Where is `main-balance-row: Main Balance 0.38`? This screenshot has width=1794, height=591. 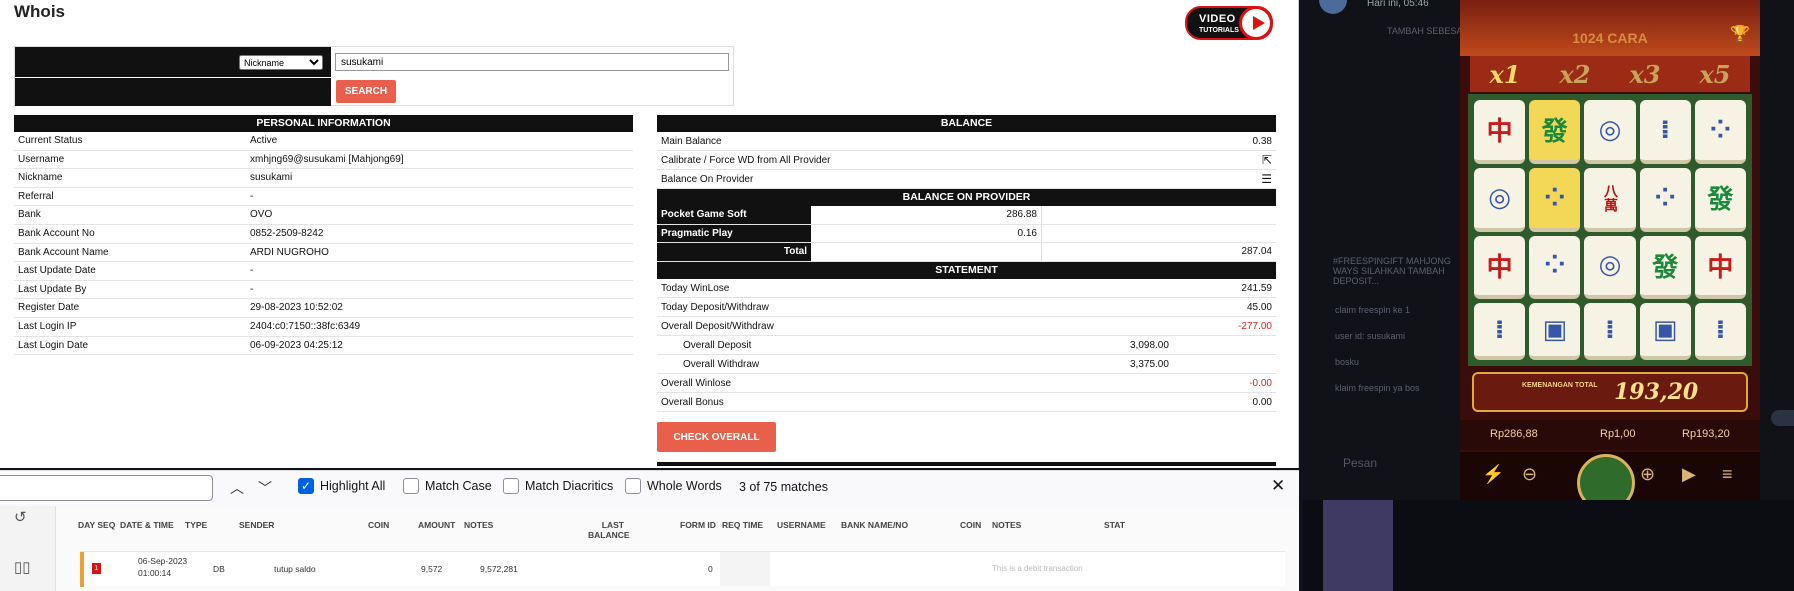 main-balance-row: Main Balance 0.38 is located at coordinates (966, 141).